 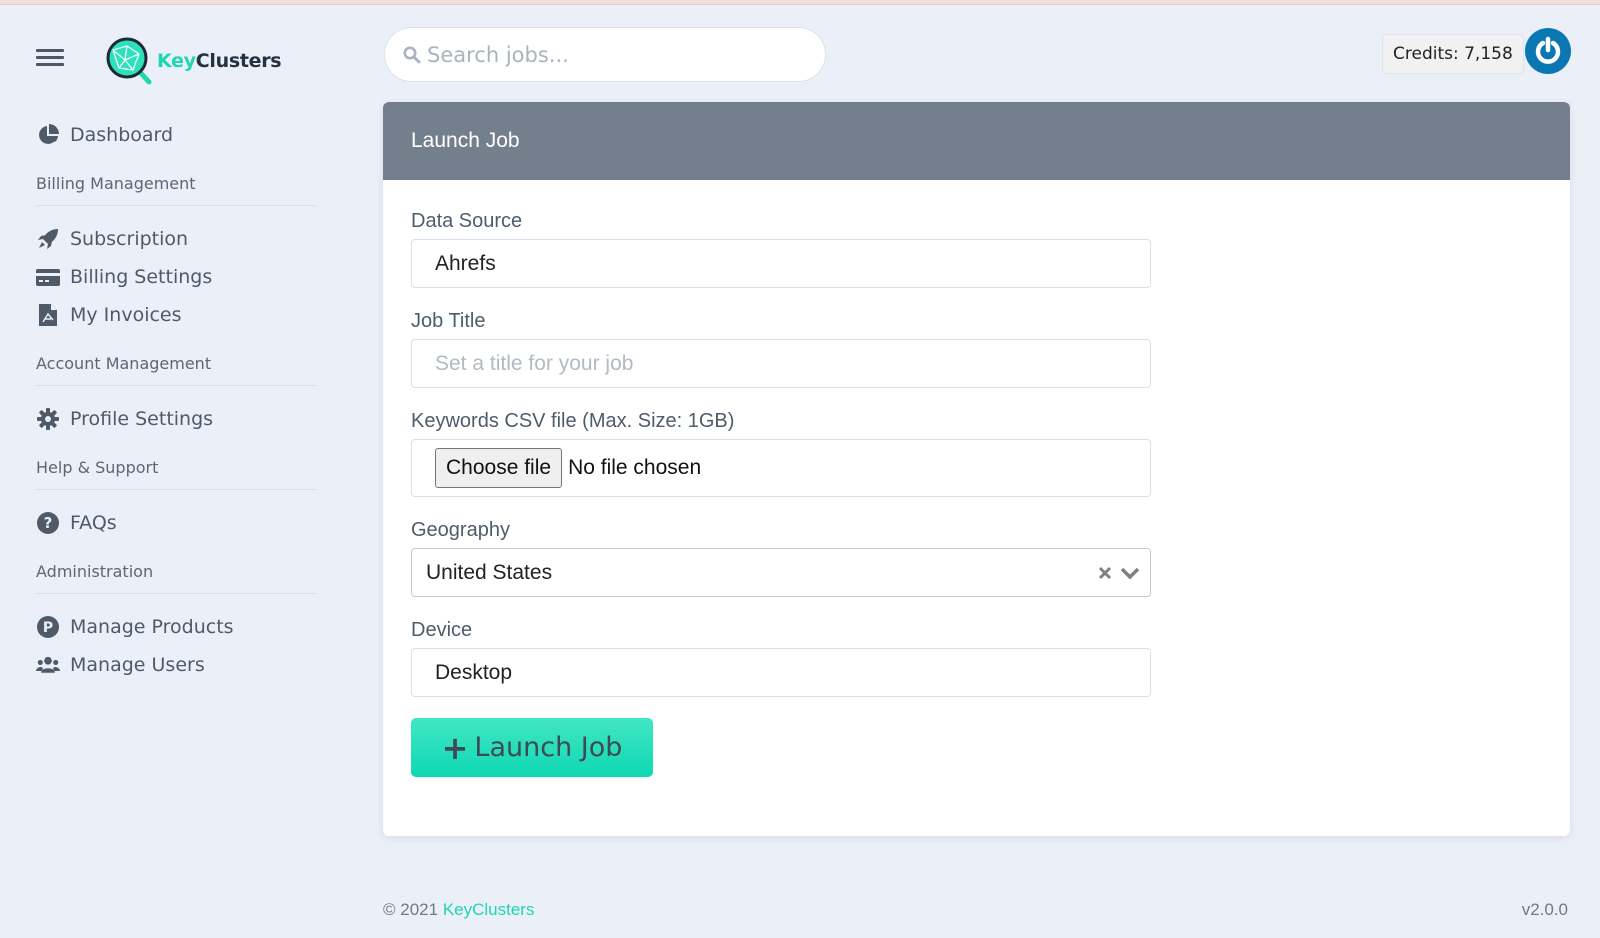 I want to click on sidebar-item-manage-users: Manage Users, so click(x=176, y=665).